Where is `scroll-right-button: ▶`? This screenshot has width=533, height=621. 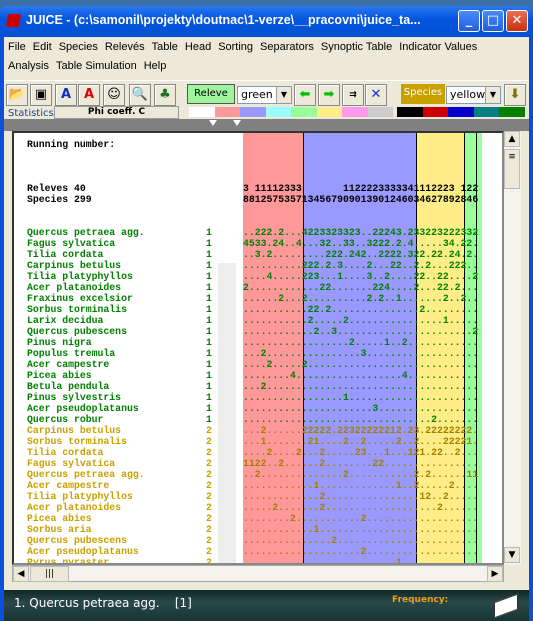 scroll-right-button: ▶ is located at coordinates (495, 574).